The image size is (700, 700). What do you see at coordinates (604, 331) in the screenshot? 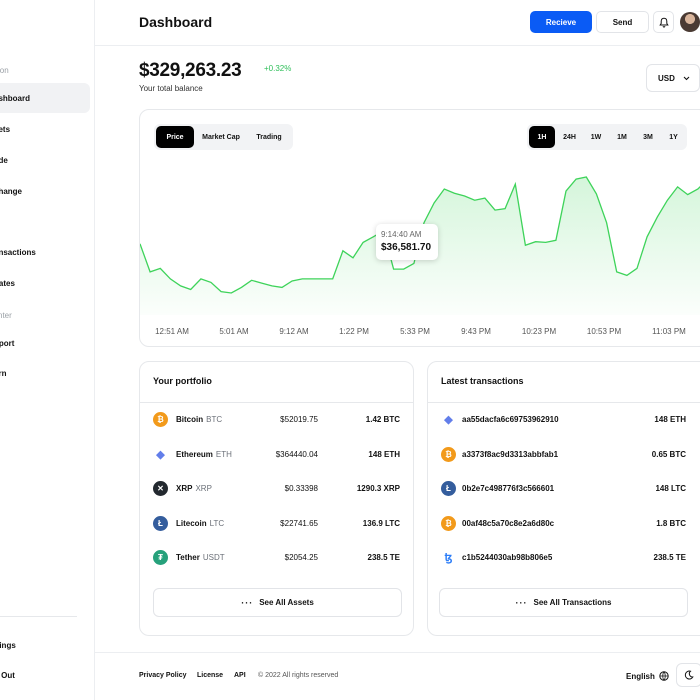
I see `x-tick-label: 10:53 PM` at bounding box center [604, 331].